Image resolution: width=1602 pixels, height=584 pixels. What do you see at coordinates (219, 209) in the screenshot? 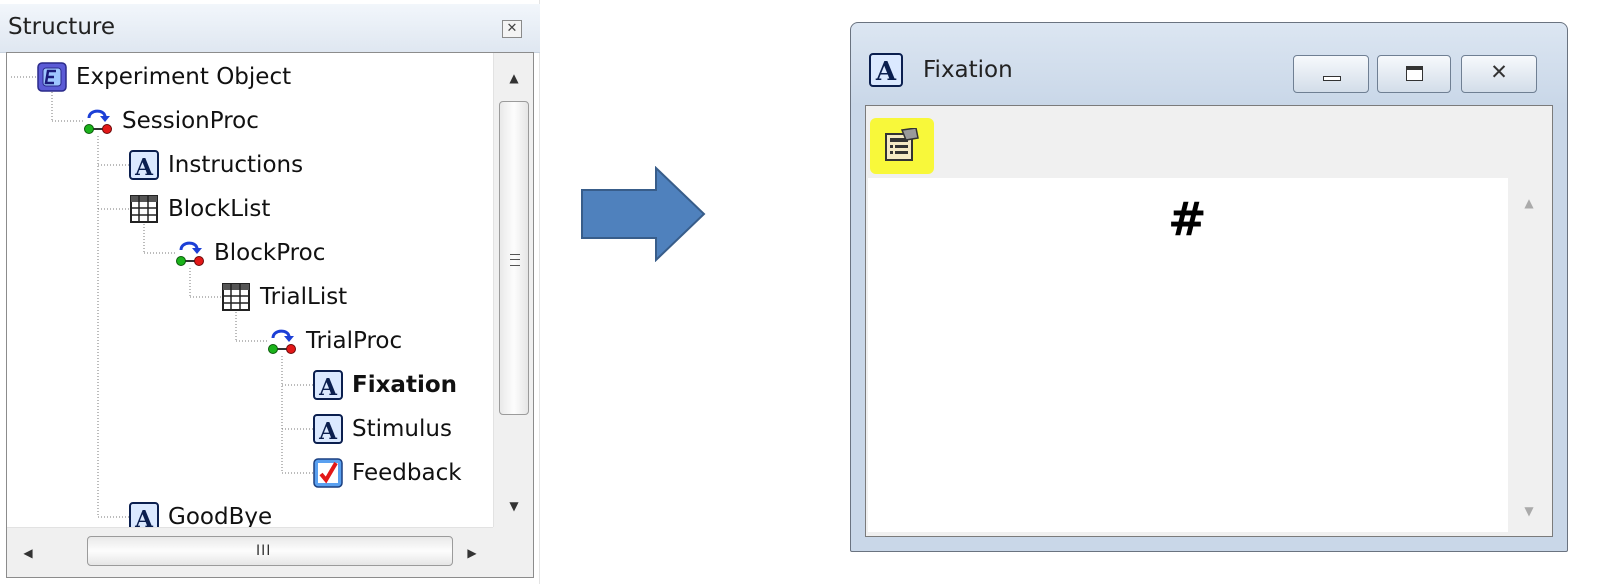
I see `tree-item-label: BlockList` at bounding box center [219, 209].